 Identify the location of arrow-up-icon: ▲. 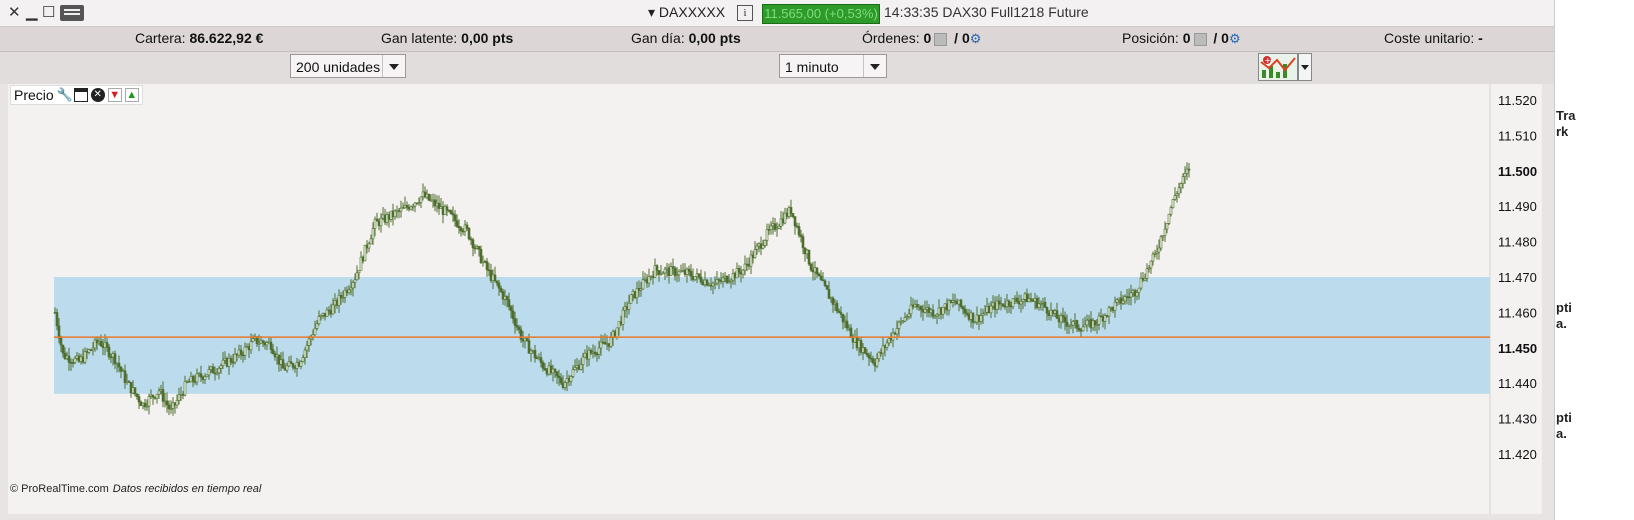
(131, 95).